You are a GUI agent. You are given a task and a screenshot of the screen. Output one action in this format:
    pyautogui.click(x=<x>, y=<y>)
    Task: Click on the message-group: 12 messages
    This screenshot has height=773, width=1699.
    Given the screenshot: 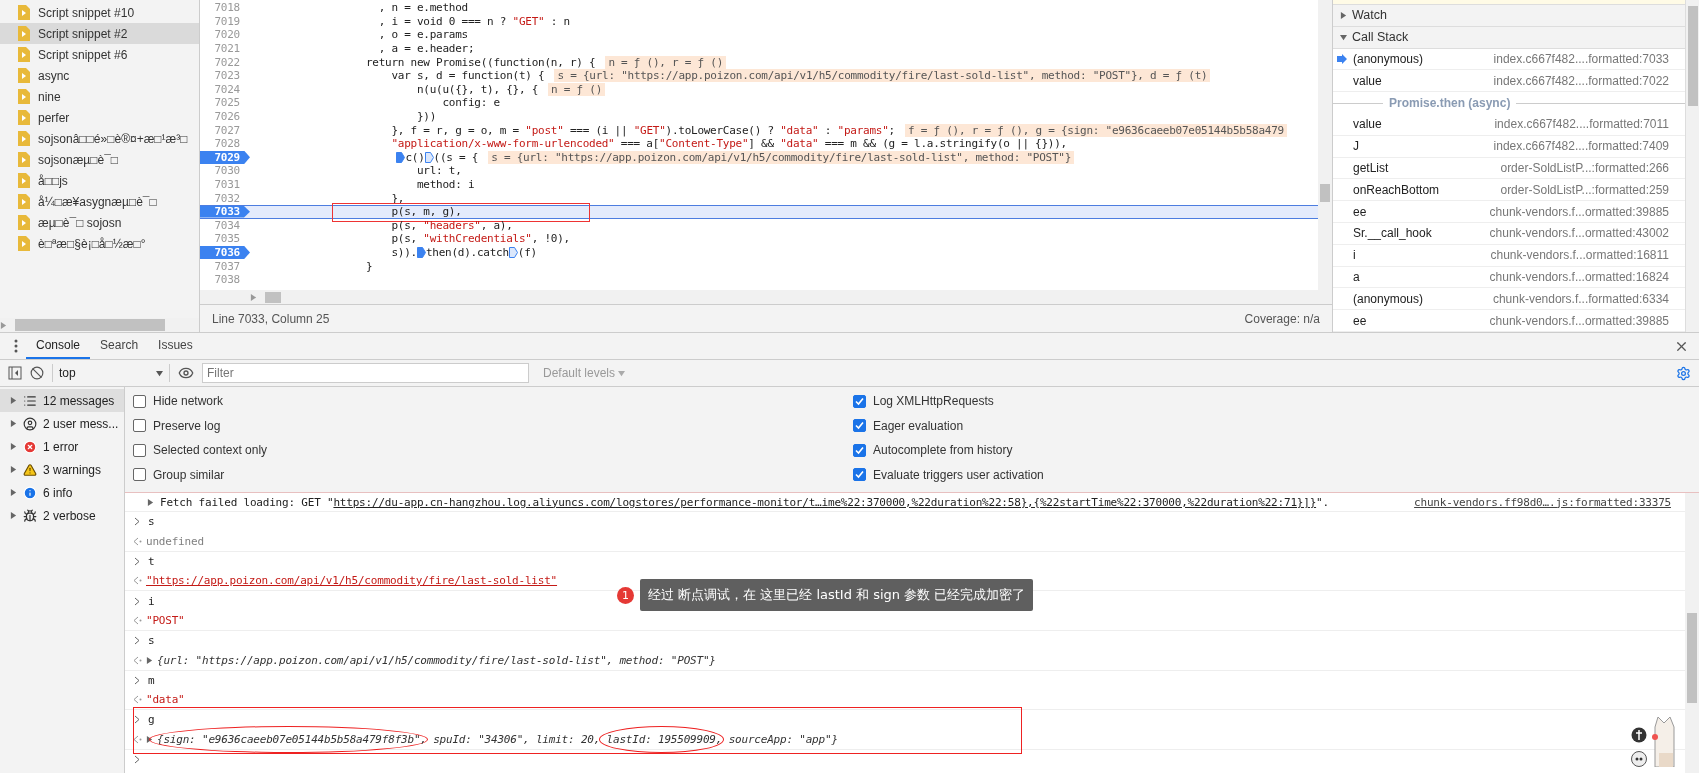 What is the action you would take?
    pyautogui.click(x=62, y=400)
    